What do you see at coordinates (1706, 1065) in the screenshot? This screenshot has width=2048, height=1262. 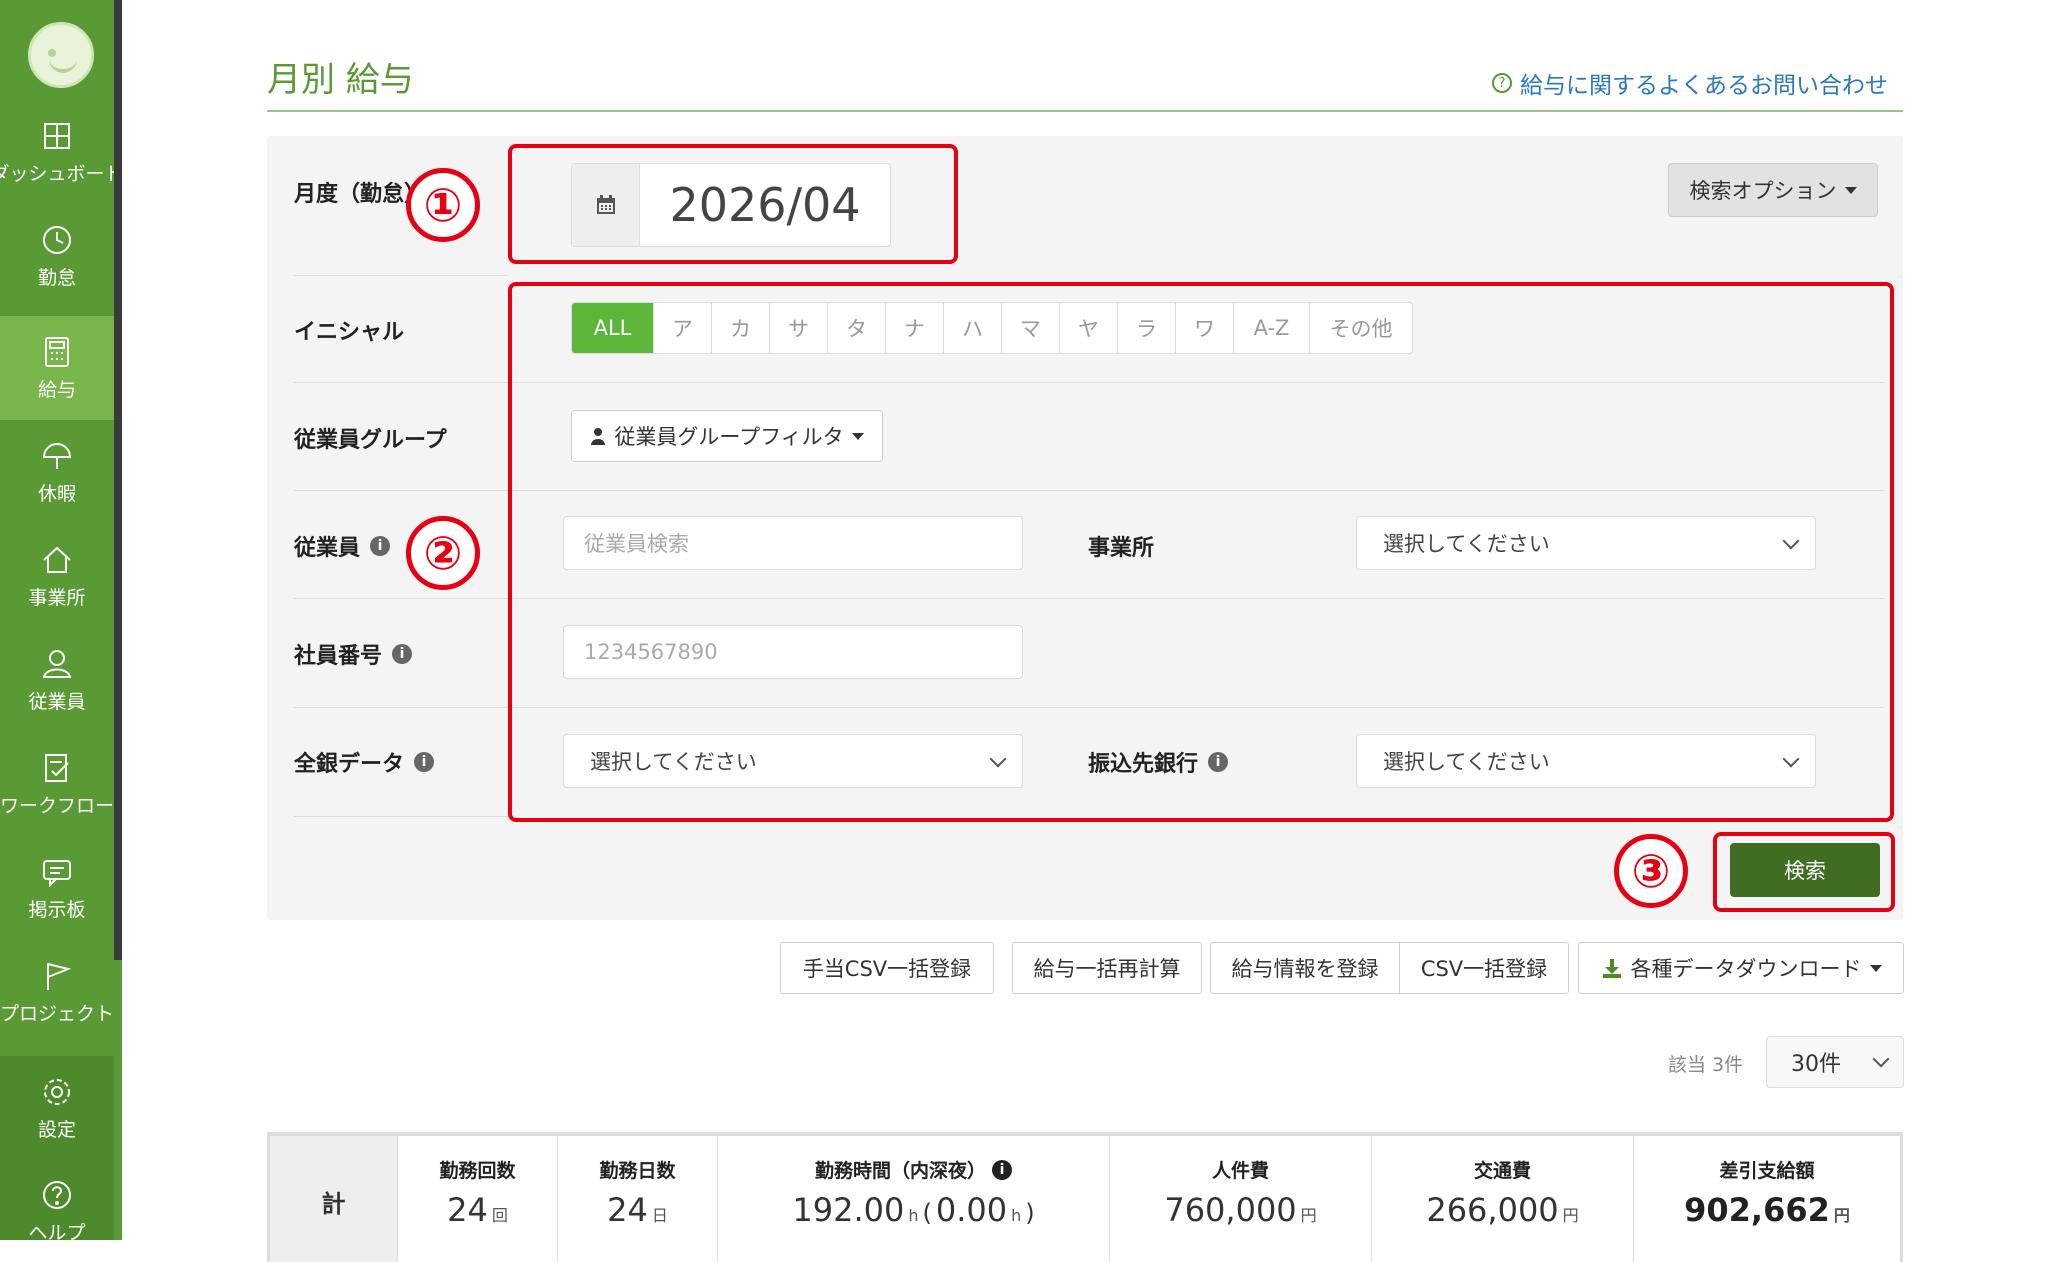 I see `result-count: 該当 3件` at bounding box center [1706, 1065].